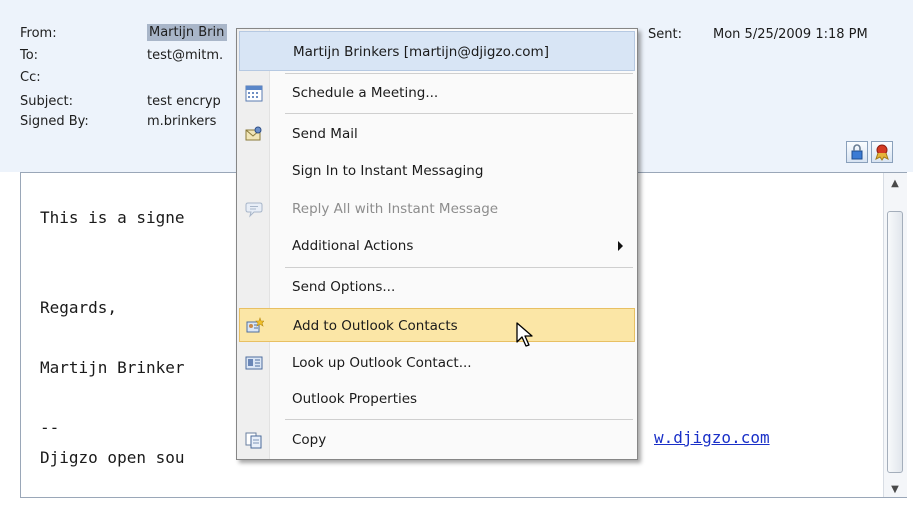  I want to click on website-link: w.djigzo.com, so click(712, 437).